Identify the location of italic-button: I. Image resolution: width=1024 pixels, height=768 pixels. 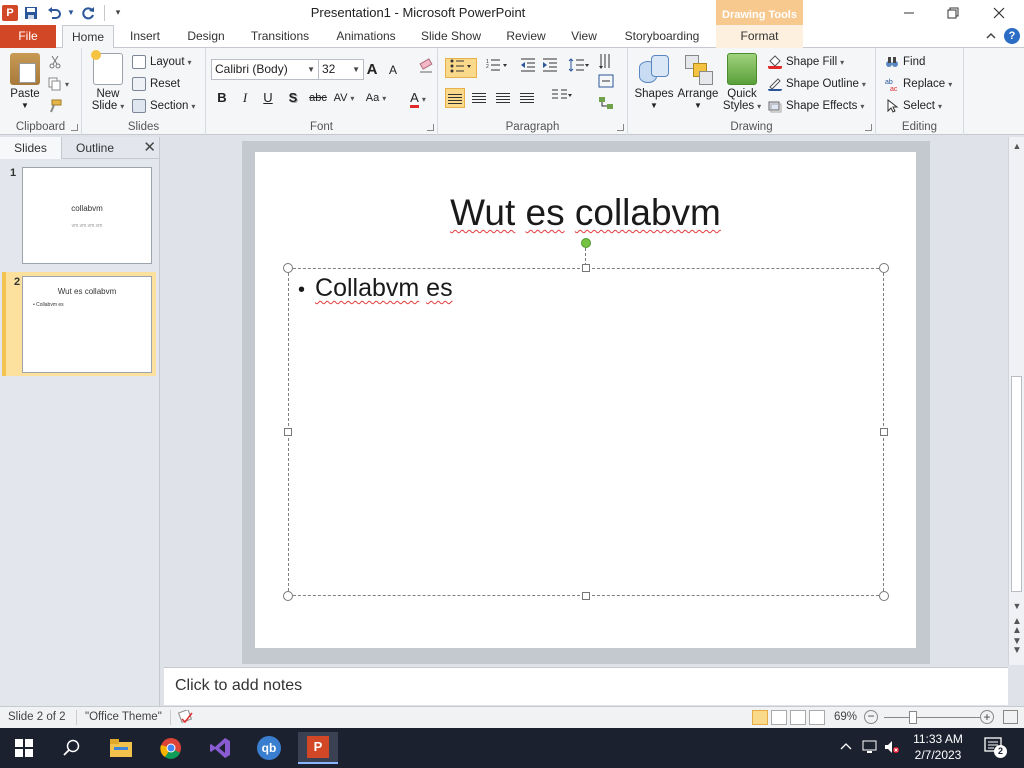
(245, 98).